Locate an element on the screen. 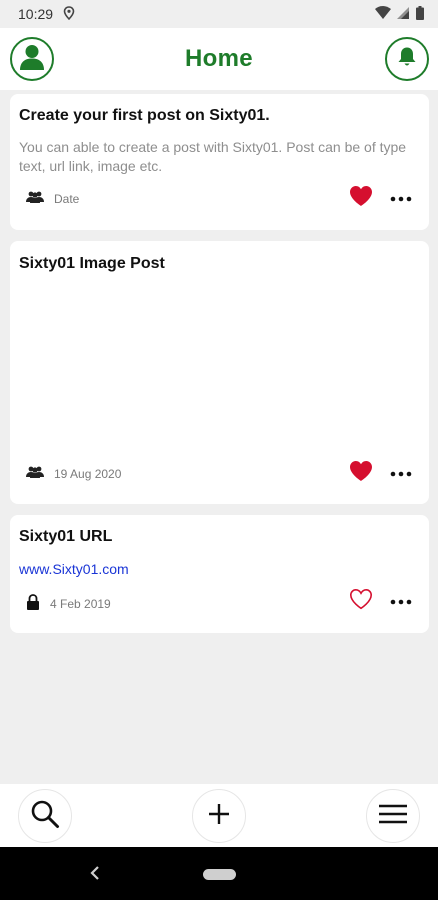 The width and height of the screenshot is (438, 900). post-title: Create your first post on Sixty01. is located at coordinates (144, 115).